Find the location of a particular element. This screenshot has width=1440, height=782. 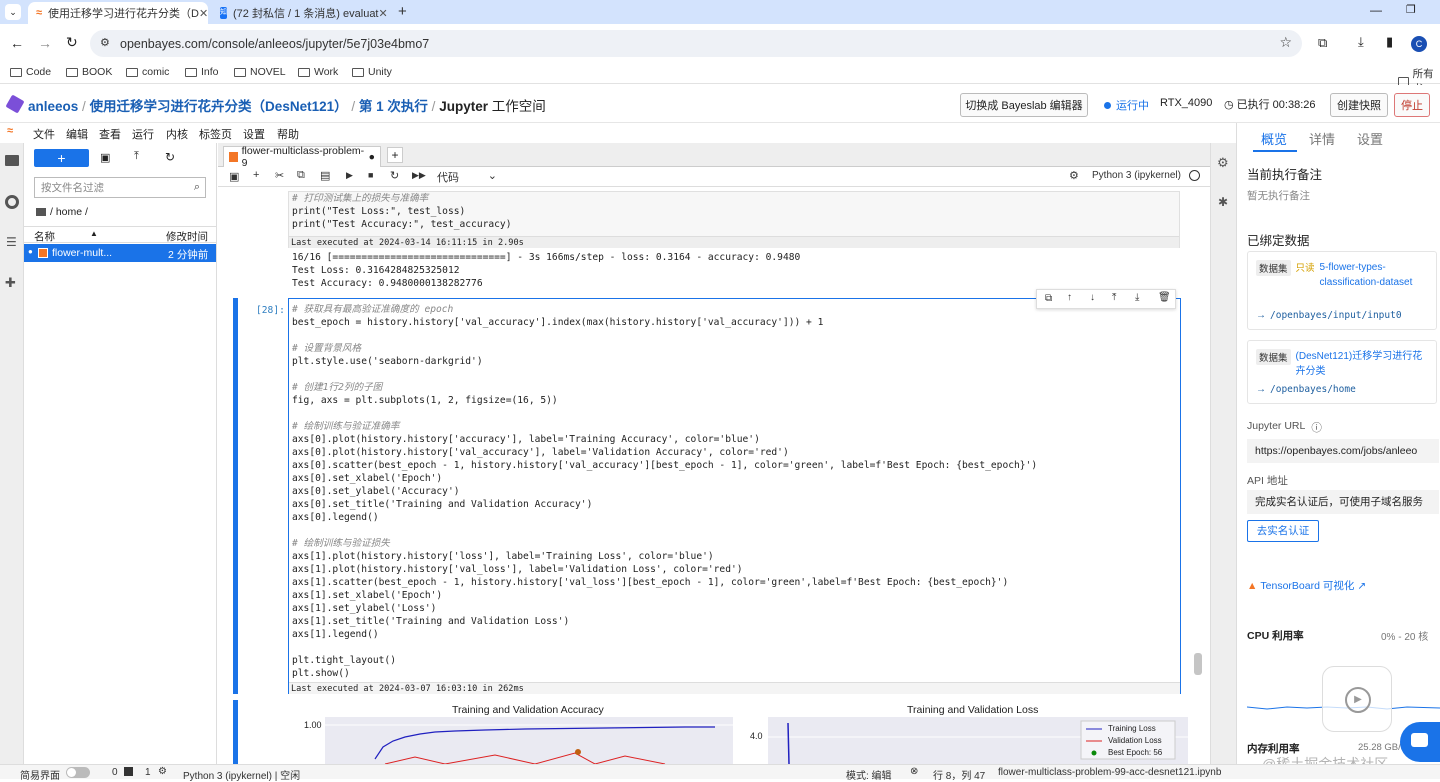

dataset-name: (DesNet121)迁移学习进行花卉分类 is located at coordinates (1361, 364).